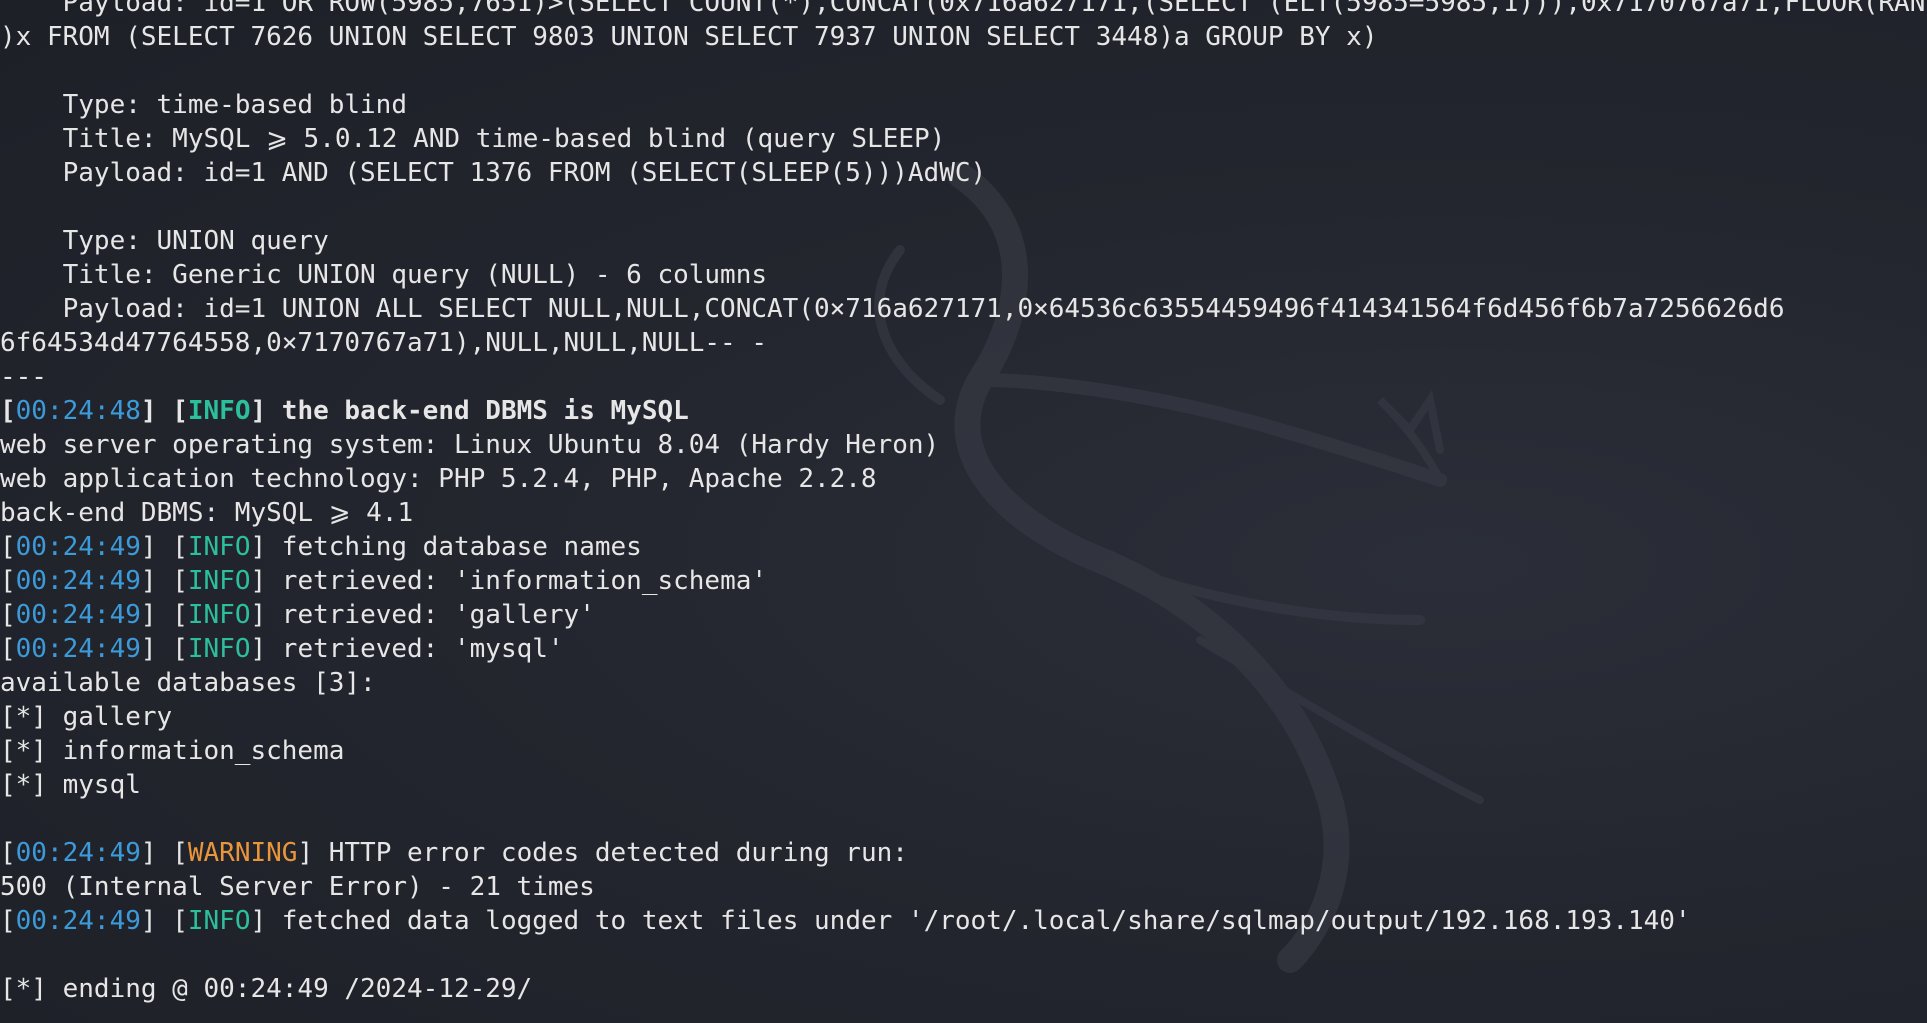 Image resolution: width=1927 pixels, height=1023 pixels. What do you see at coordinates (963, 615) in the screenshot?
I see `terminal-line: [00:24:49] [INFO] retrieved: 'gallery'` at bounding box center [963, 615].